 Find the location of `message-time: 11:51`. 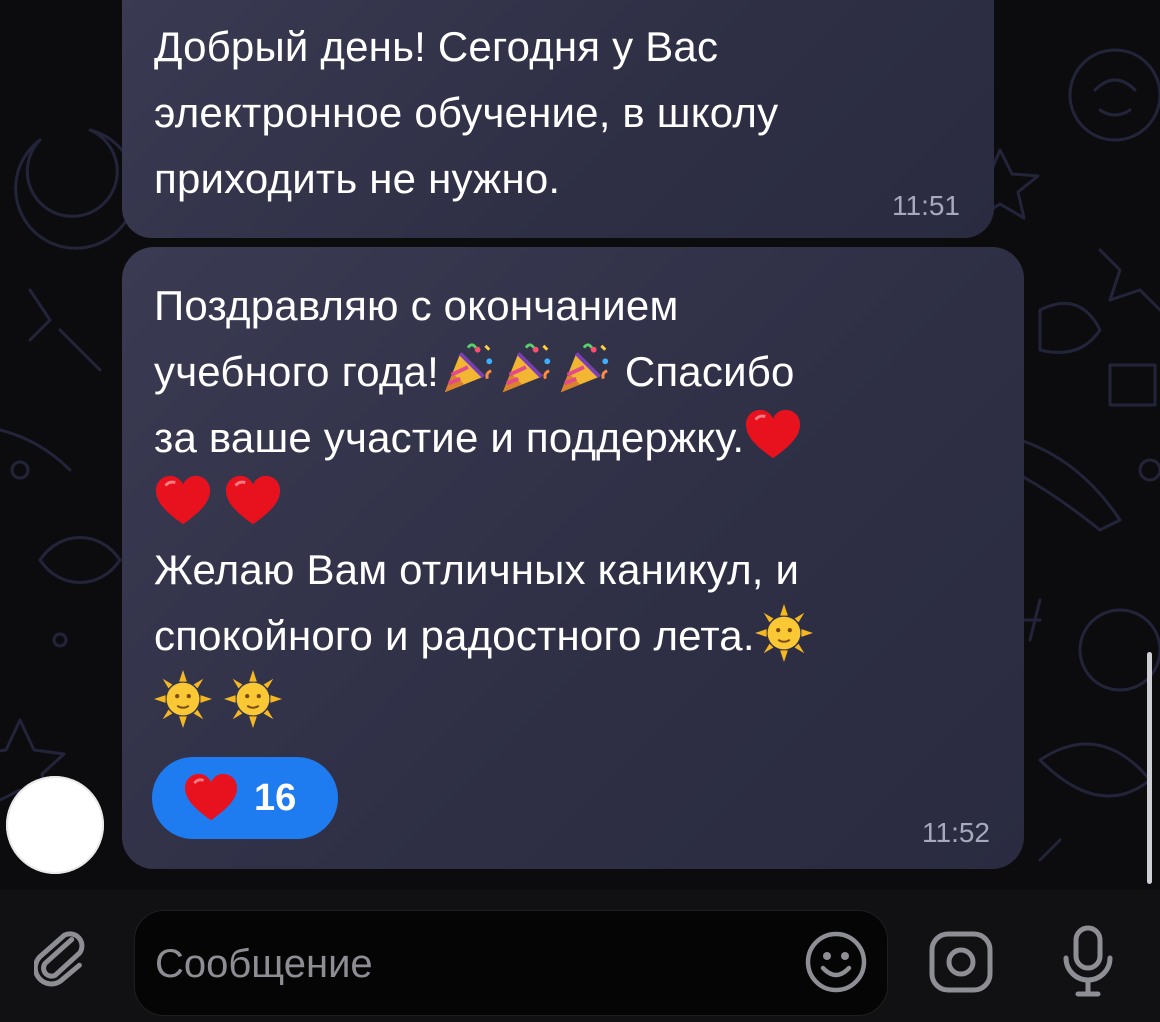

message-time: 11:51 is located at coordinates (926, 205).